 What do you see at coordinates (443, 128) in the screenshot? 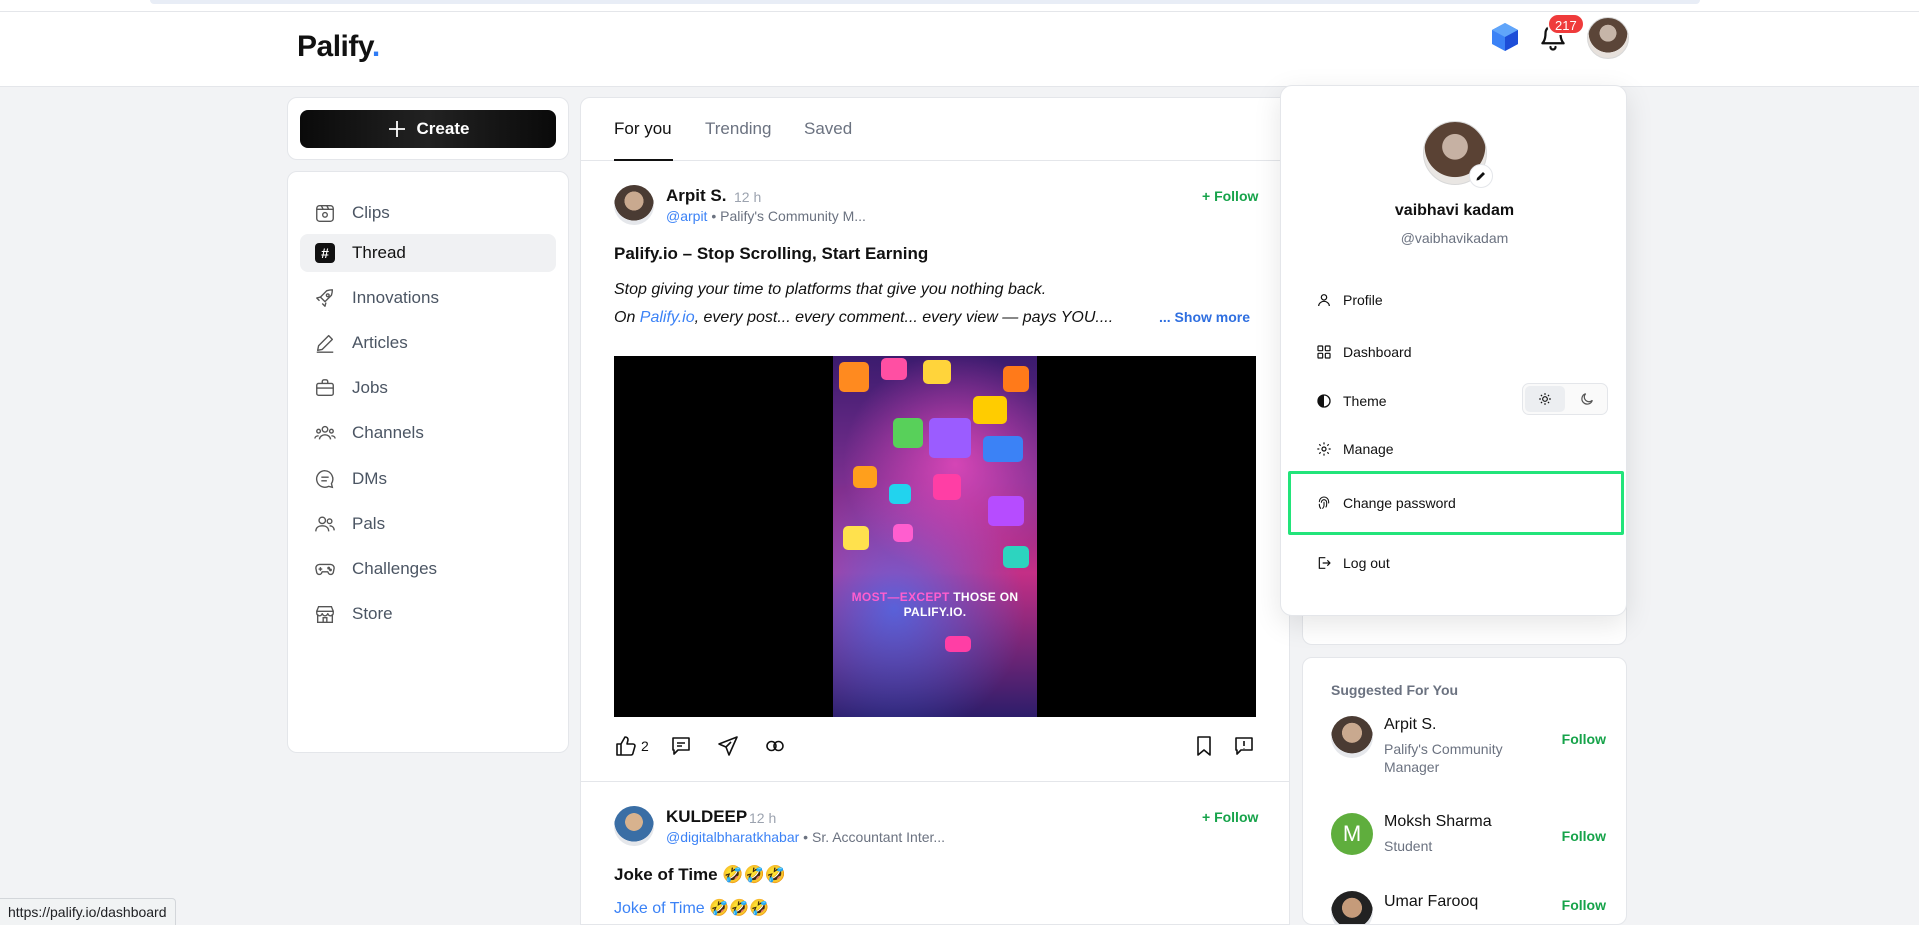
I see `create-button-label: Create` at bounding box center [443, 128].